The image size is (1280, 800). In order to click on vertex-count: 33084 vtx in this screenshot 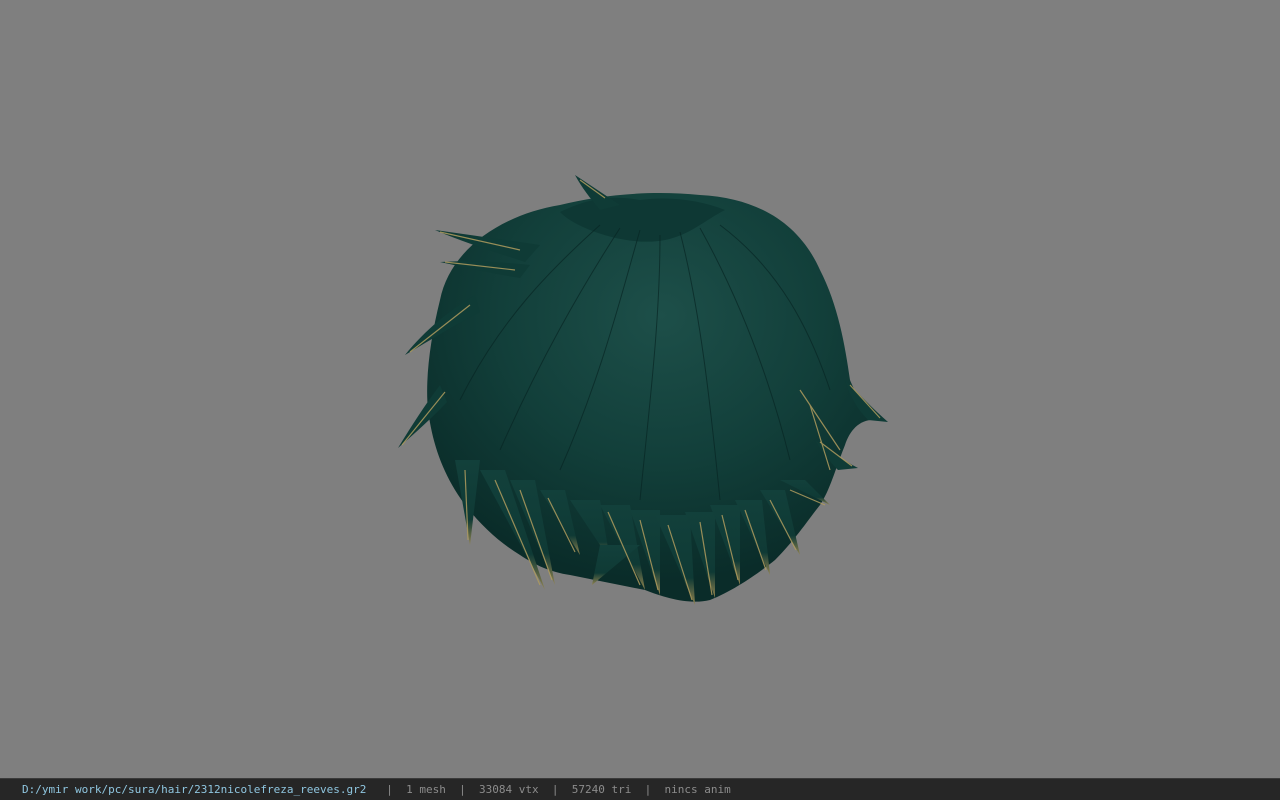, I will do `click(509, 789)`.